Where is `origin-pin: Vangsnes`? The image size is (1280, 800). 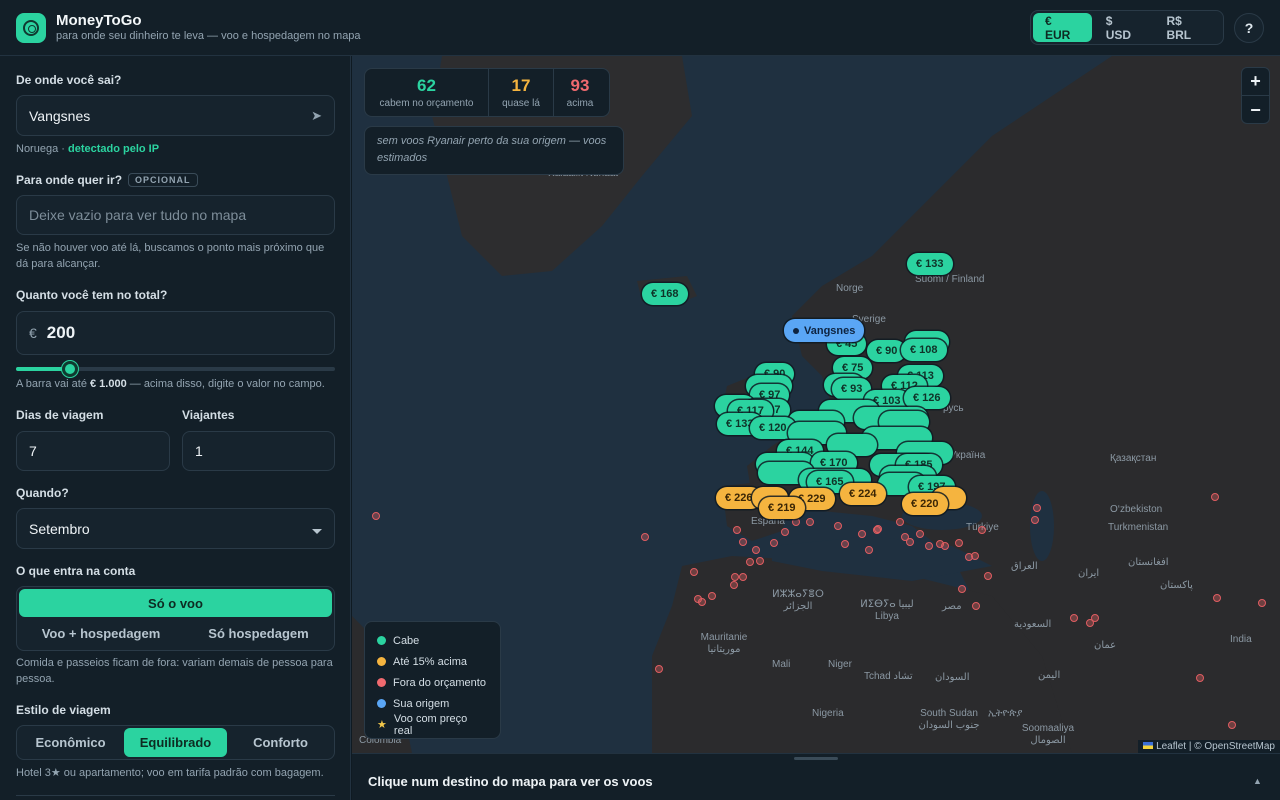 origin-pin: Vangsnes is located at coordinates (824, 330).